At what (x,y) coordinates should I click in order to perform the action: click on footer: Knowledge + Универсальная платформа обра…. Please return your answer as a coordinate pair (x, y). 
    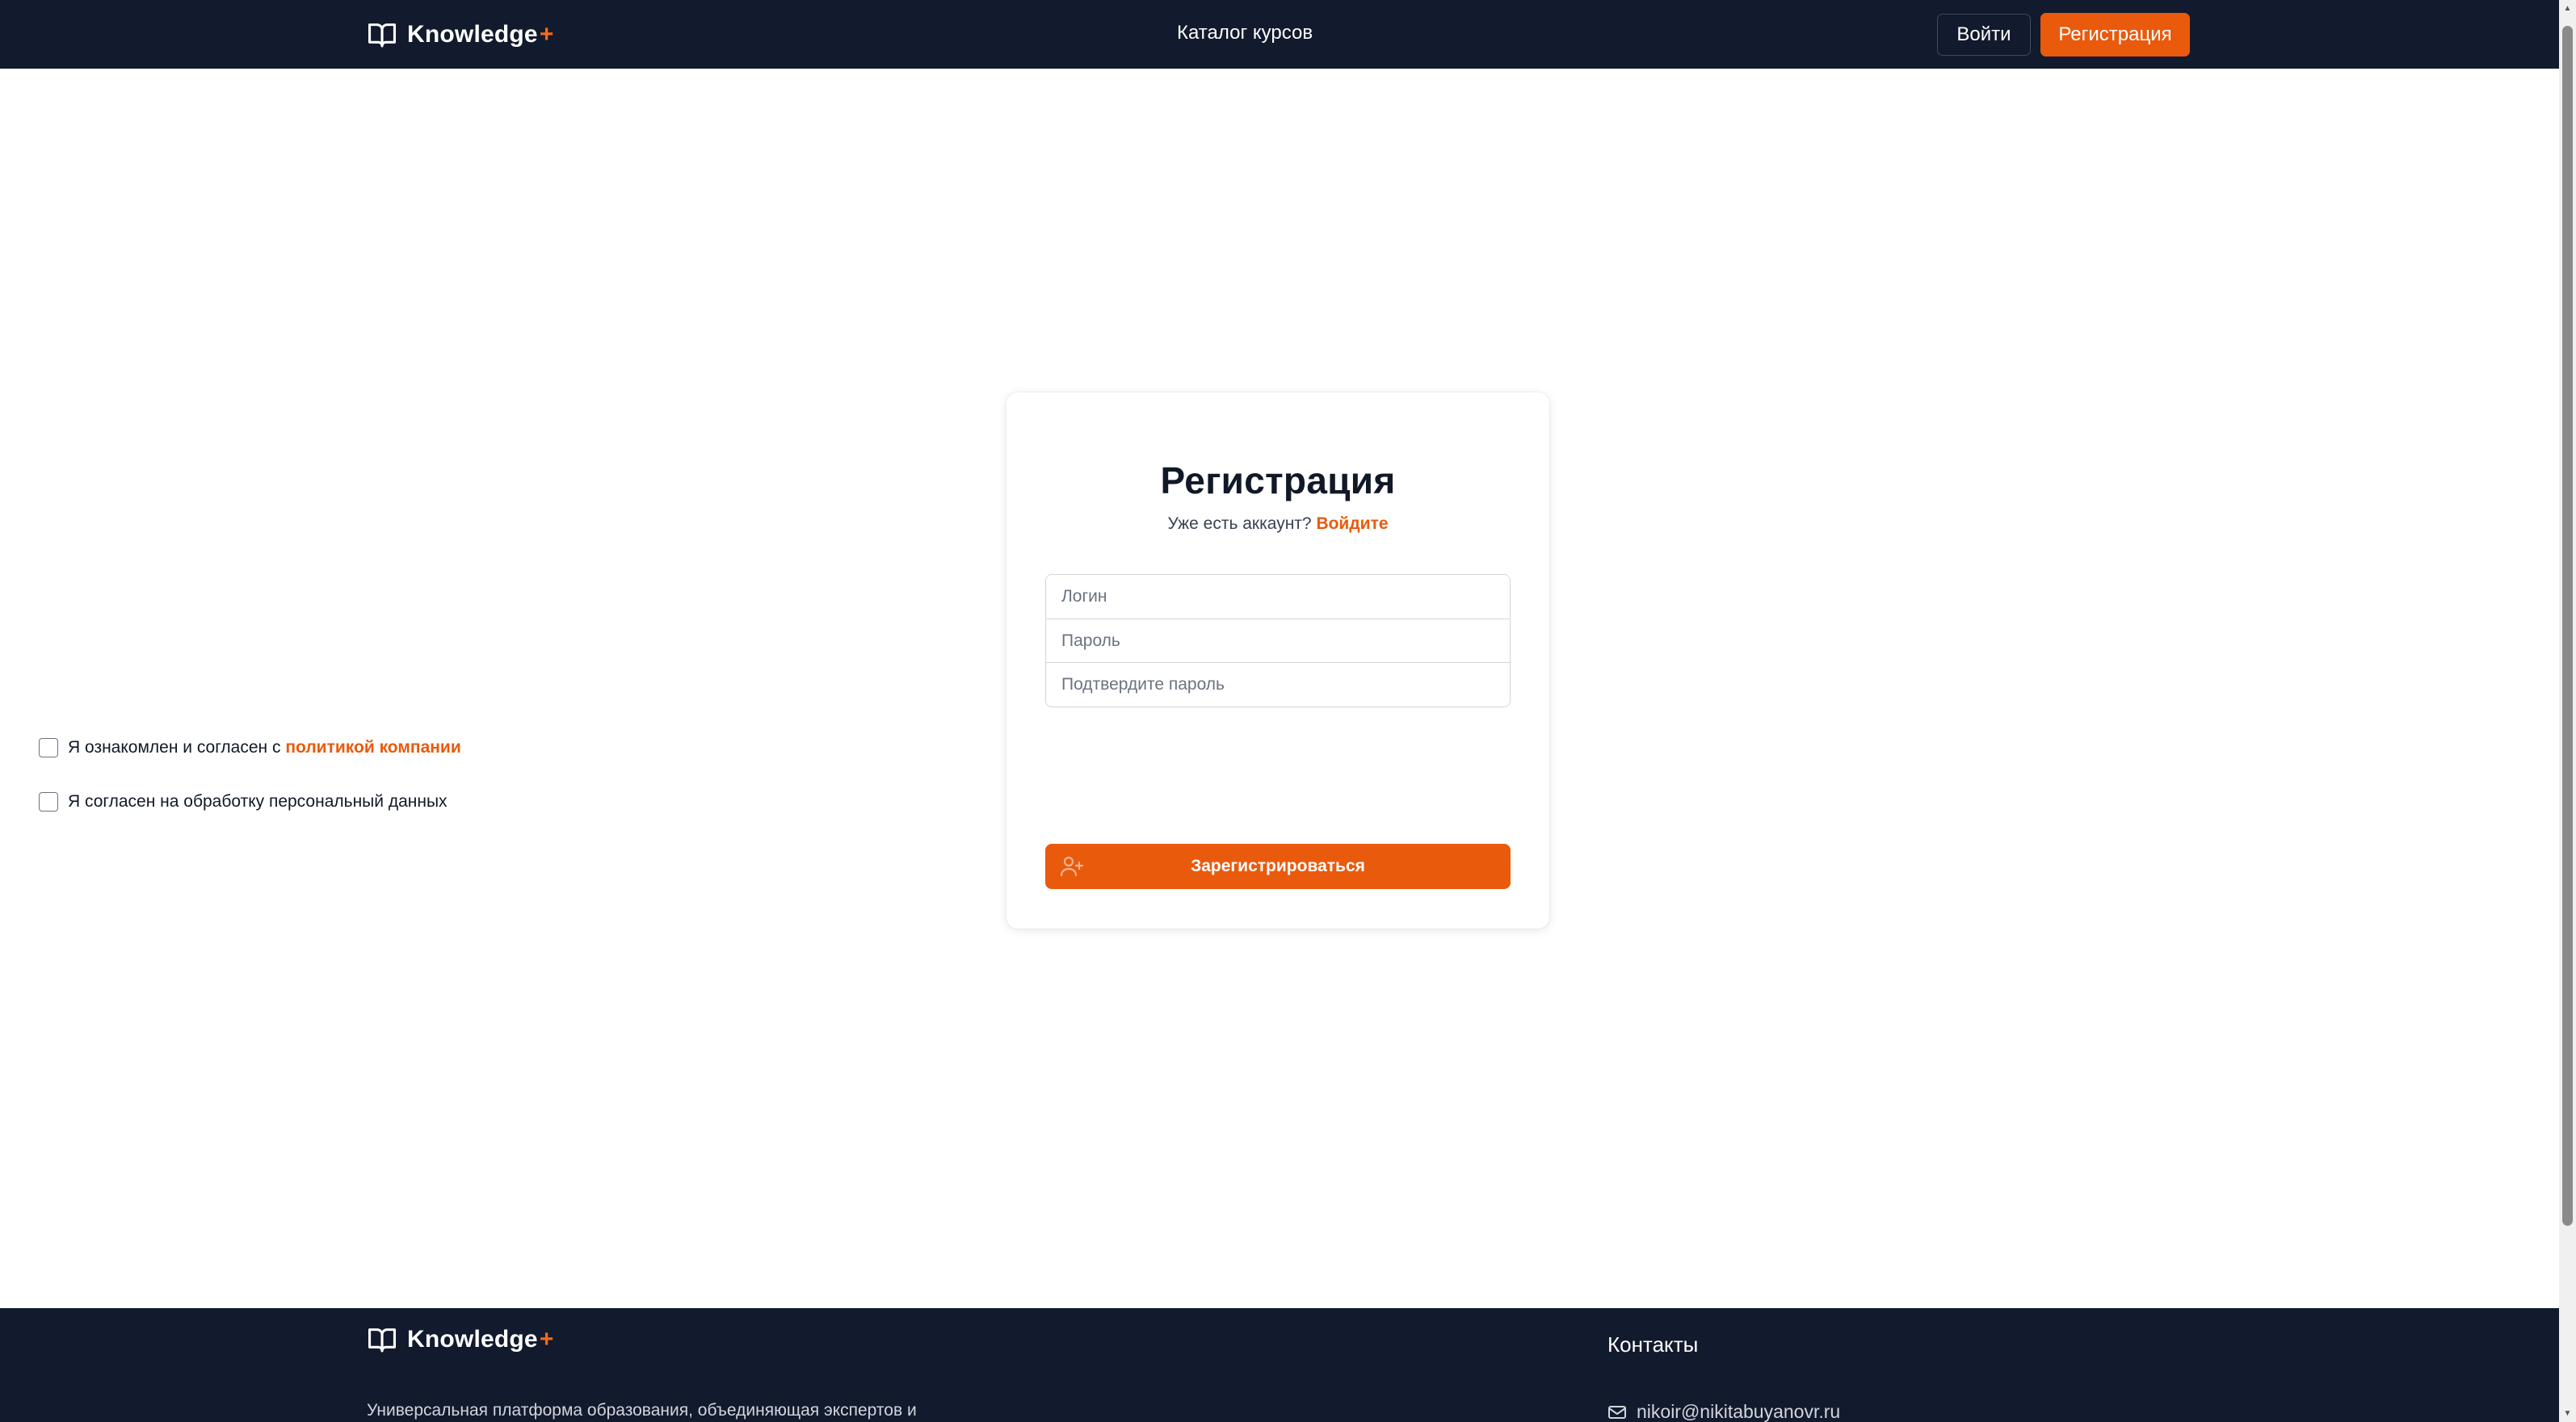
    Looking at the image, I should click on (1279, 1365).